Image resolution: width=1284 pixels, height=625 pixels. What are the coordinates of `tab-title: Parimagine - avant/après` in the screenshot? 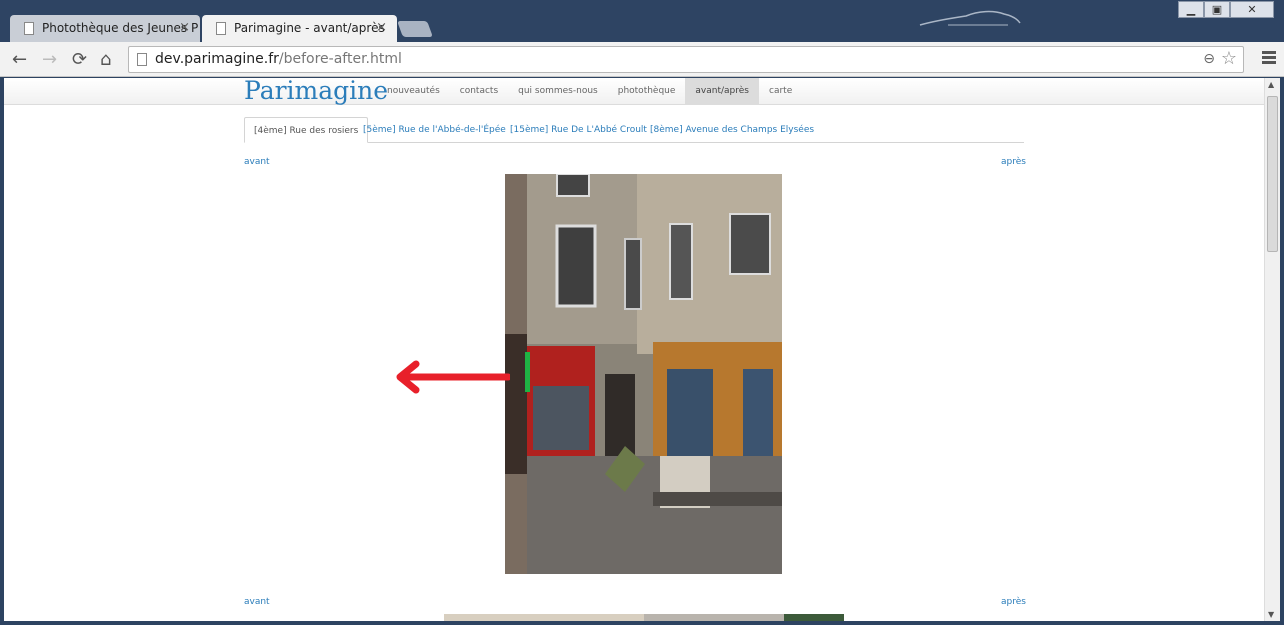 It's located at (309, 28).